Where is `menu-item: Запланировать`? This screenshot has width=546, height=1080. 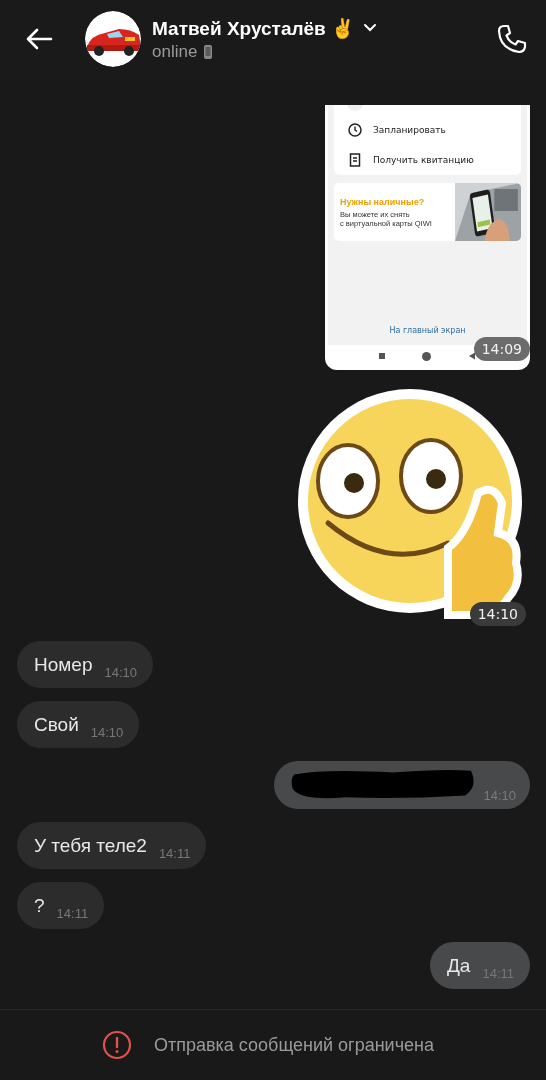 menu-item: Запланировать is located at coordinates (409, 130).